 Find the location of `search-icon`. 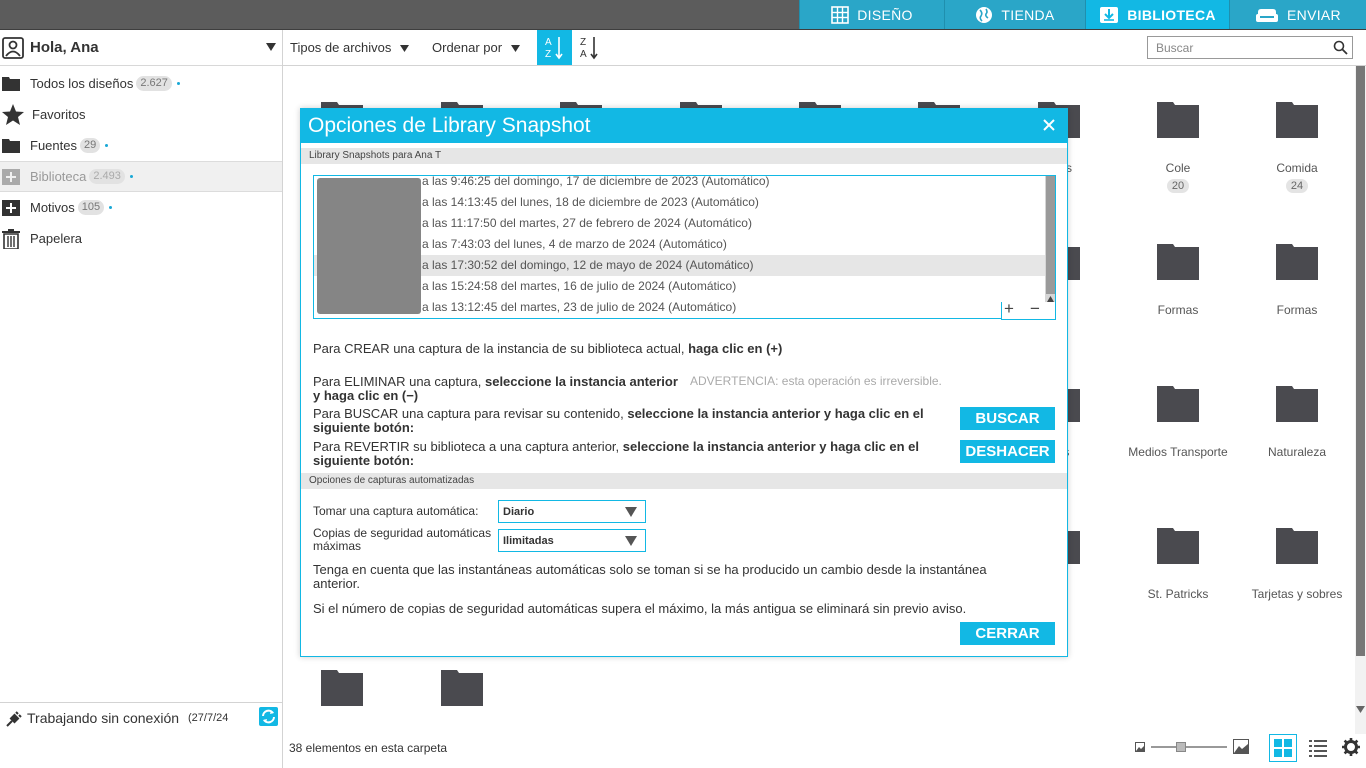

search-icon is located at coordinates (1340, 47).